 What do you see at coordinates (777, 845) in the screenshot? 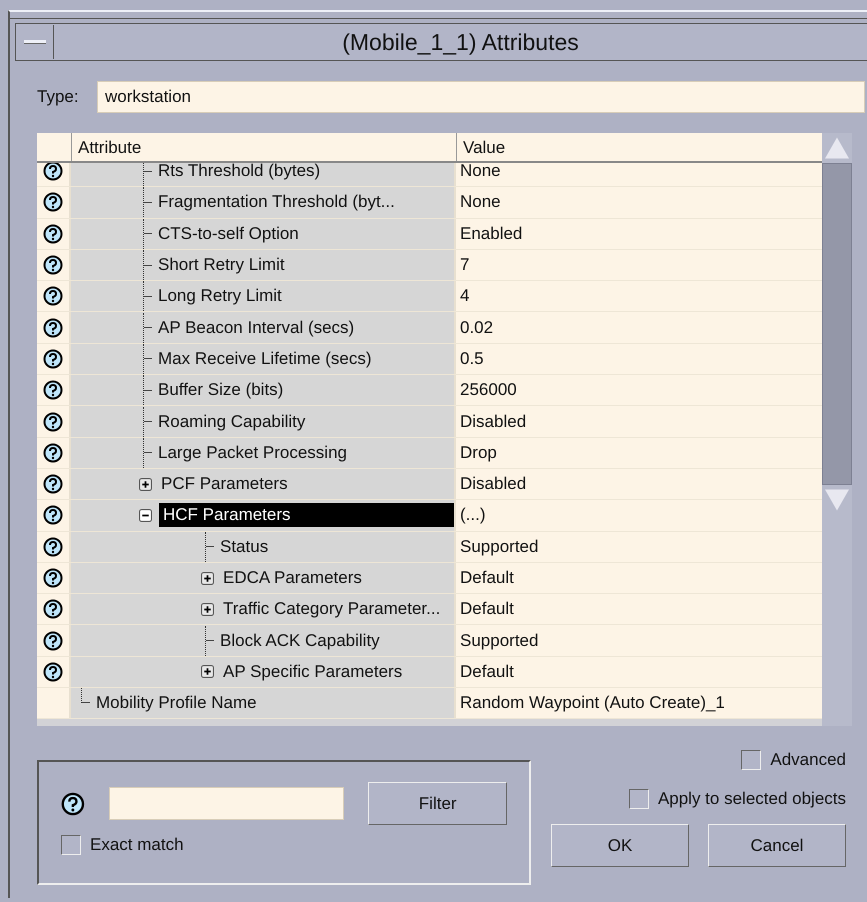
I see `cancel-button: Cancel` at bounding box center [777, 845].